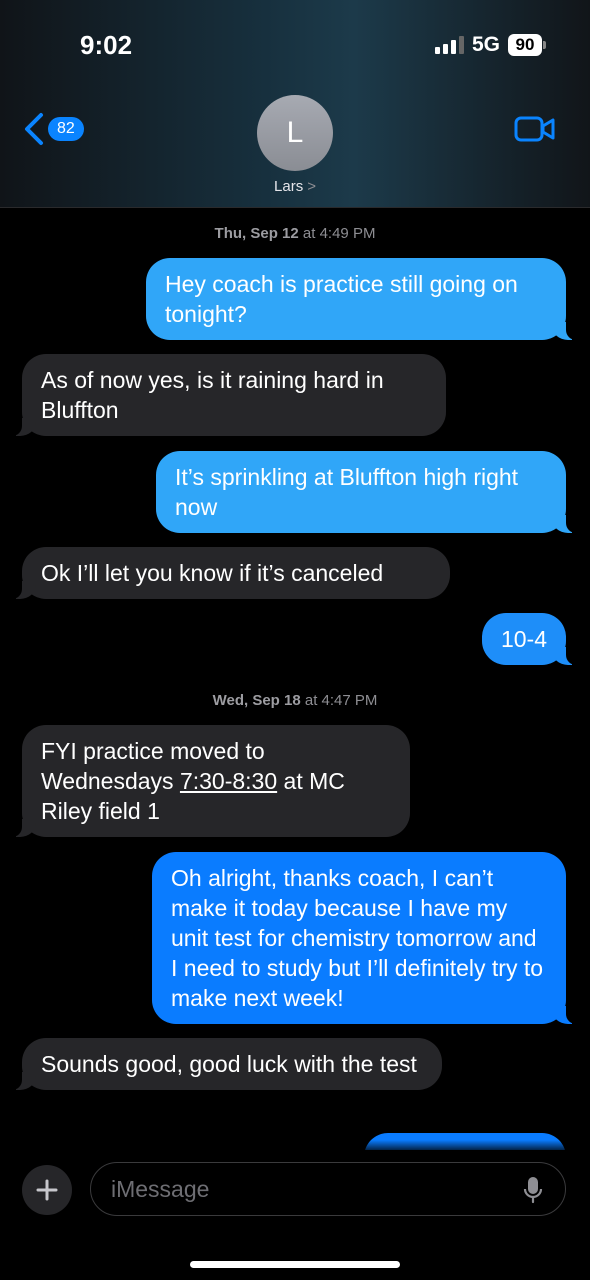 This screenshot has height=1280, width=590. I want to click on status-indicators: 5G 90, so click(490, 45).